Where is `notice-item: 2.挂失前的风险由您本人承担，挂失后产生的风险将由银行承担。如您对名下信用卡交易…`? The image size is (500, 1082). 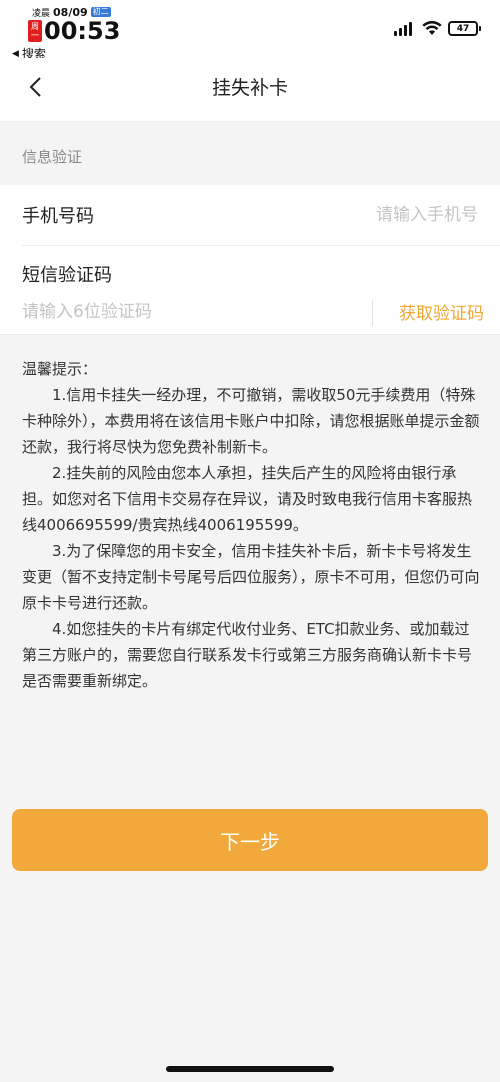
notice-item: 2.挂失前的风险由您本人承担，挂失后产生的风险将由银行承担。如您对名下信用卡交易… is located at coordinates (247, 499).